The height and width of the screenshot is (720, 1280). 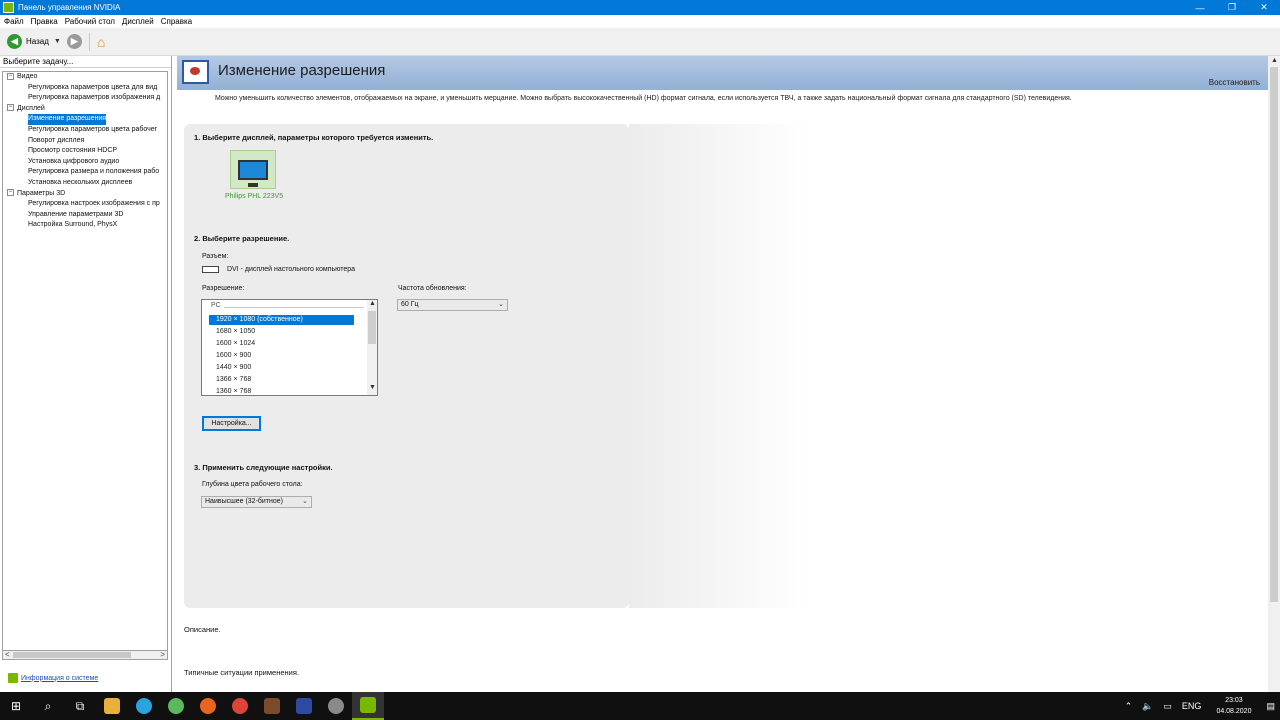 I want to click on tree-item-label: Управление параметрами 3D, so click(x=75, y=215).